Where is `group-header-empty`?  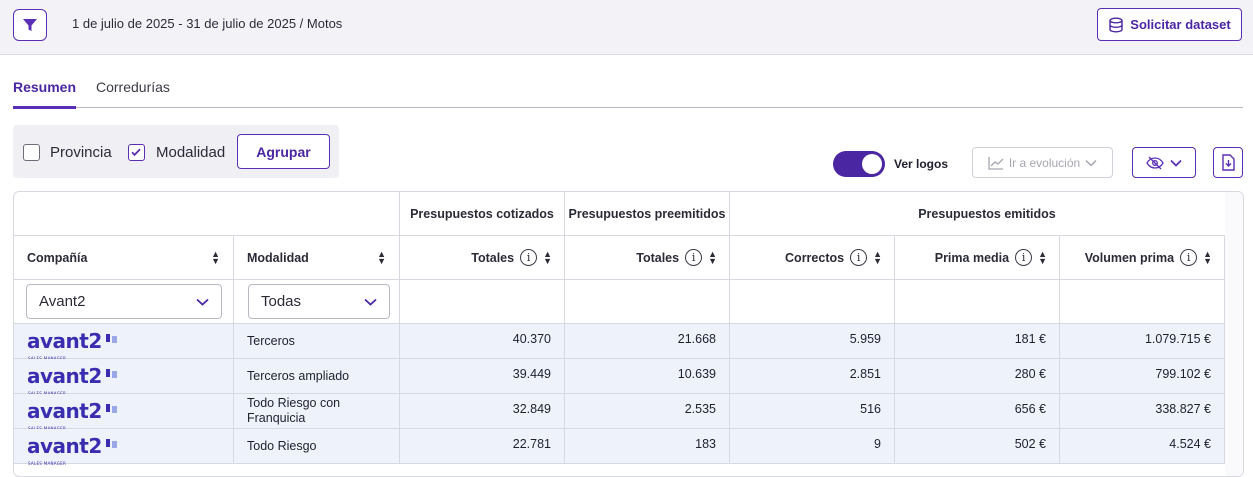 group-header-empty is located at coordinates (207, 214).